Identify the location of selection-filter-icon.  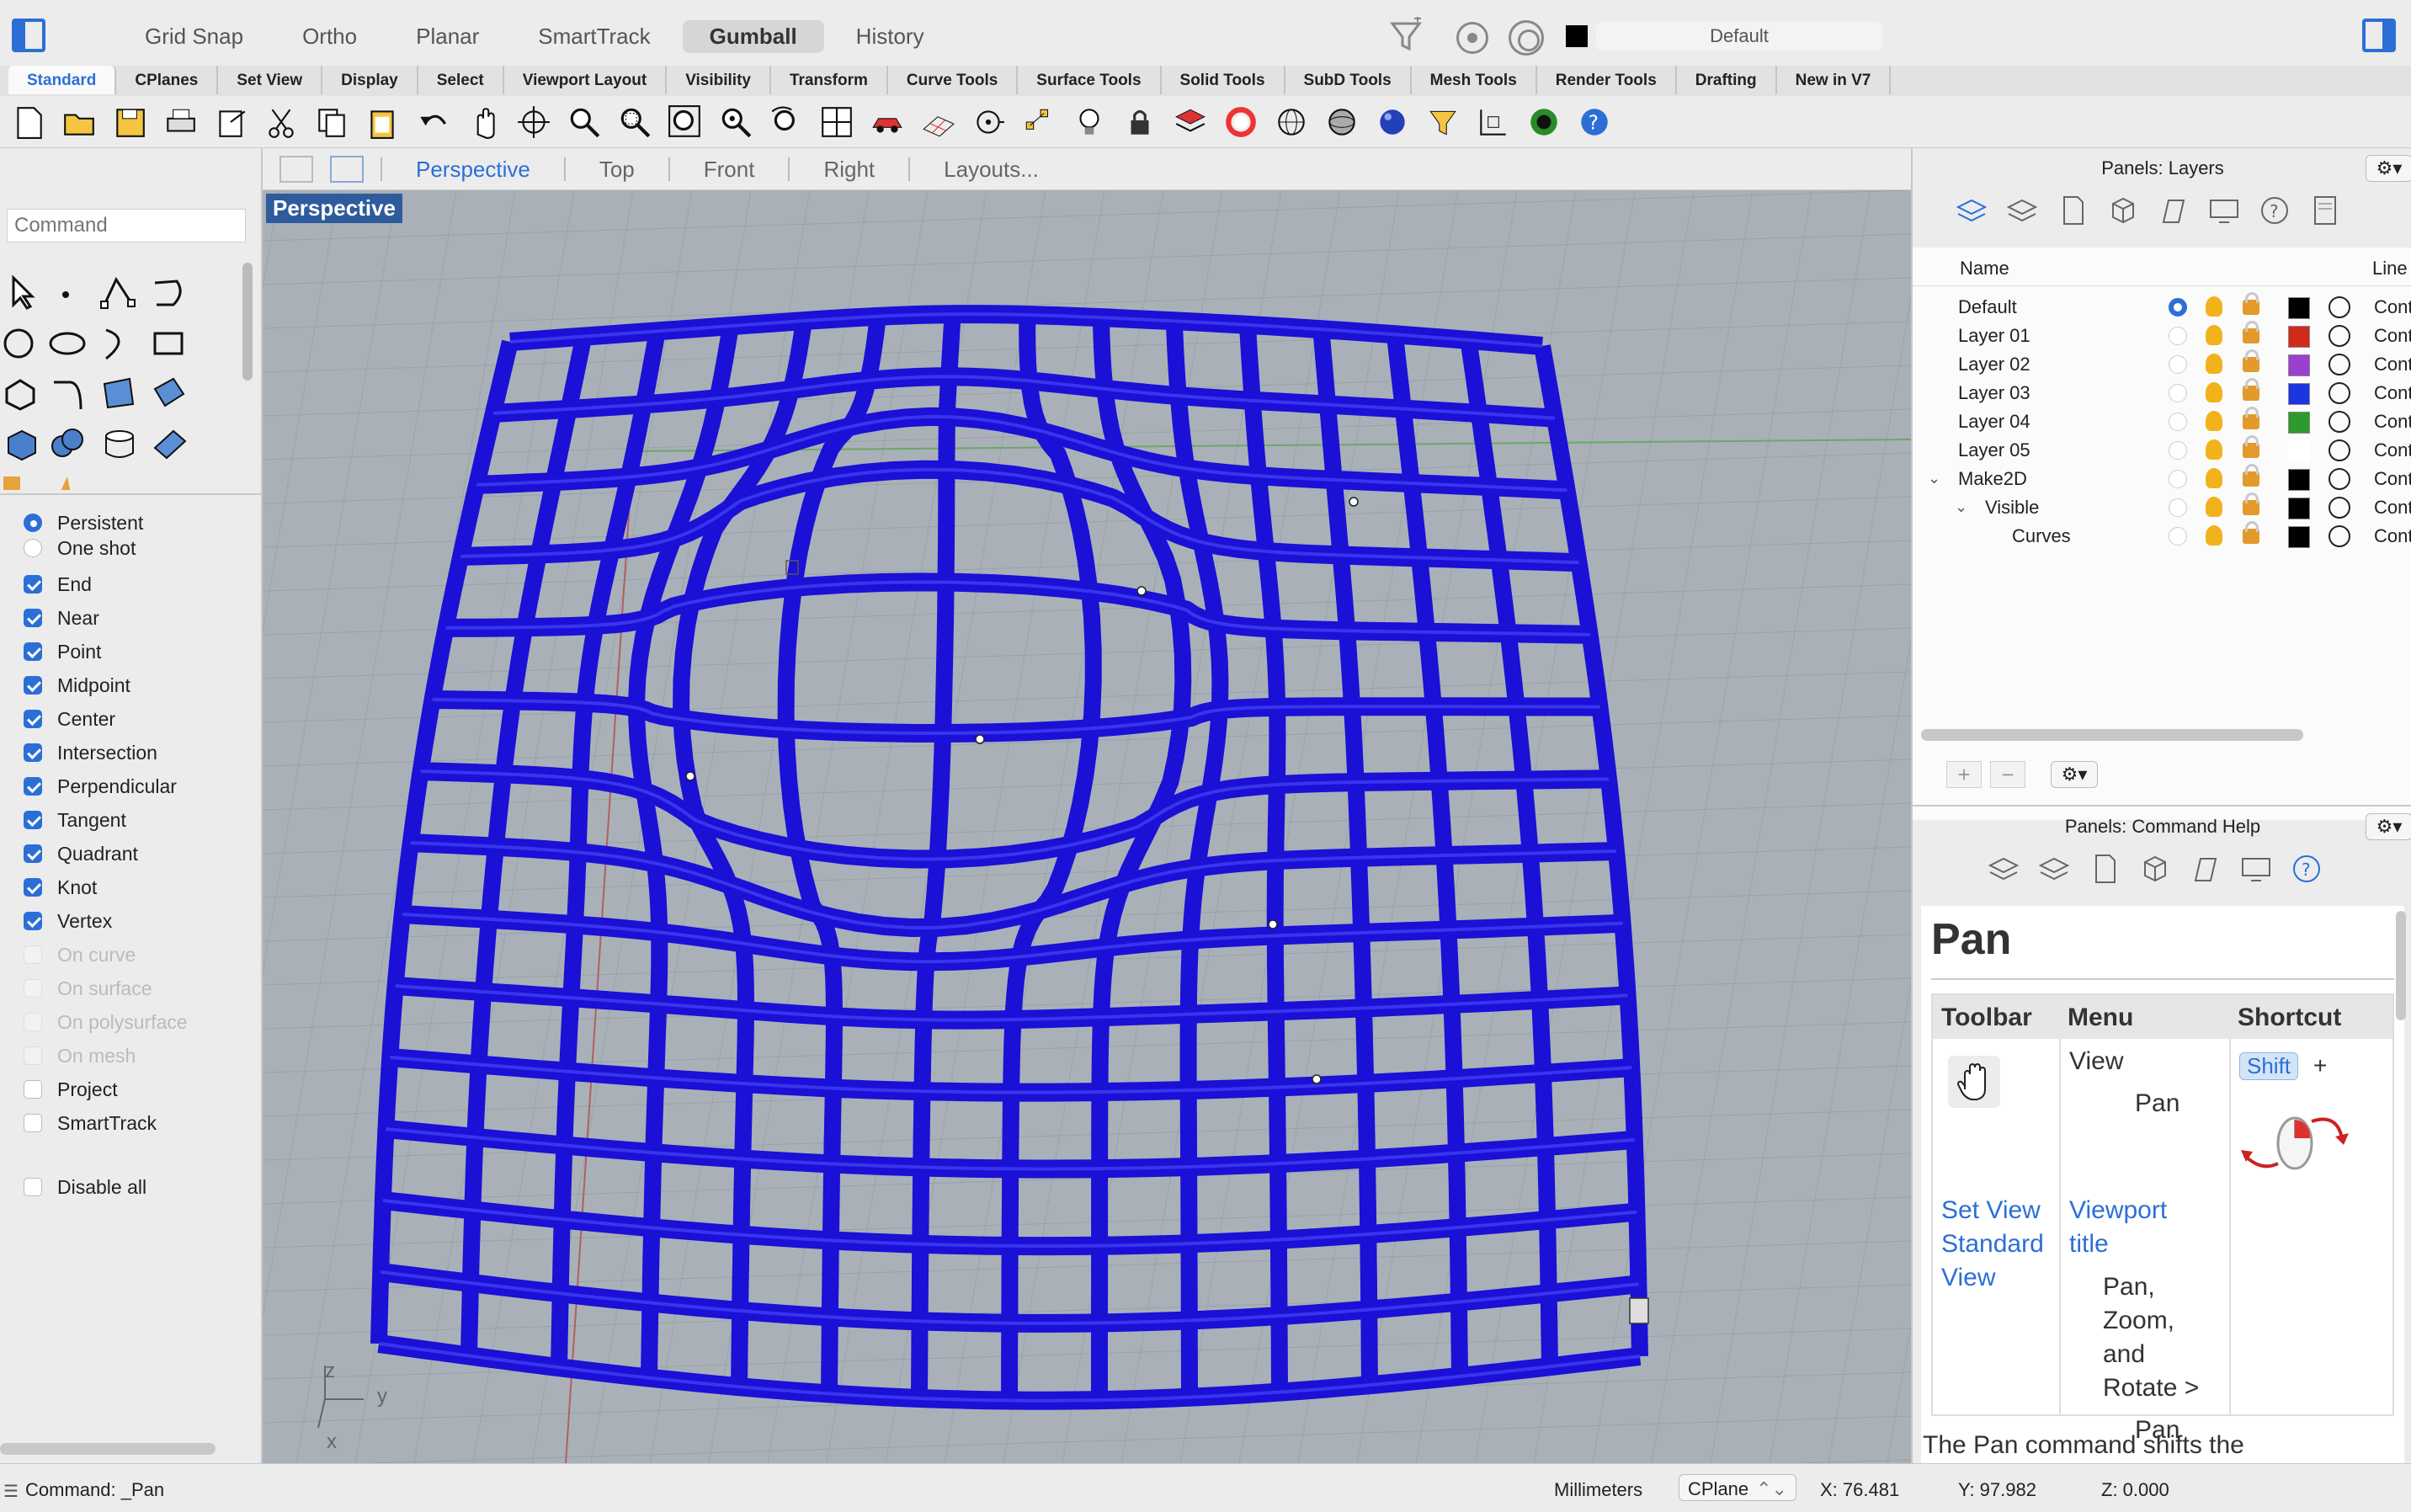
(1406, 35).